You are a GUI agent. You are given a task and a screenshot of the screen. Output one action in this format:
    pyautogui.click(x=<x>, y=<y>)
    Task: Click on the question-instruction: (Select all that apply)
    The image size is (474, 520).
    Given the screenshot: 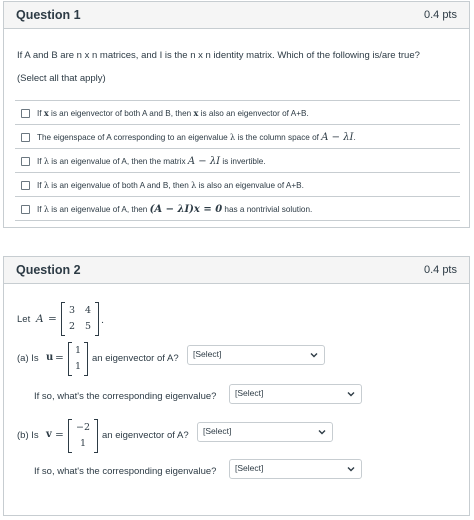 What is the action you would take?
    pyautogui.click(x=61, y=78)
    